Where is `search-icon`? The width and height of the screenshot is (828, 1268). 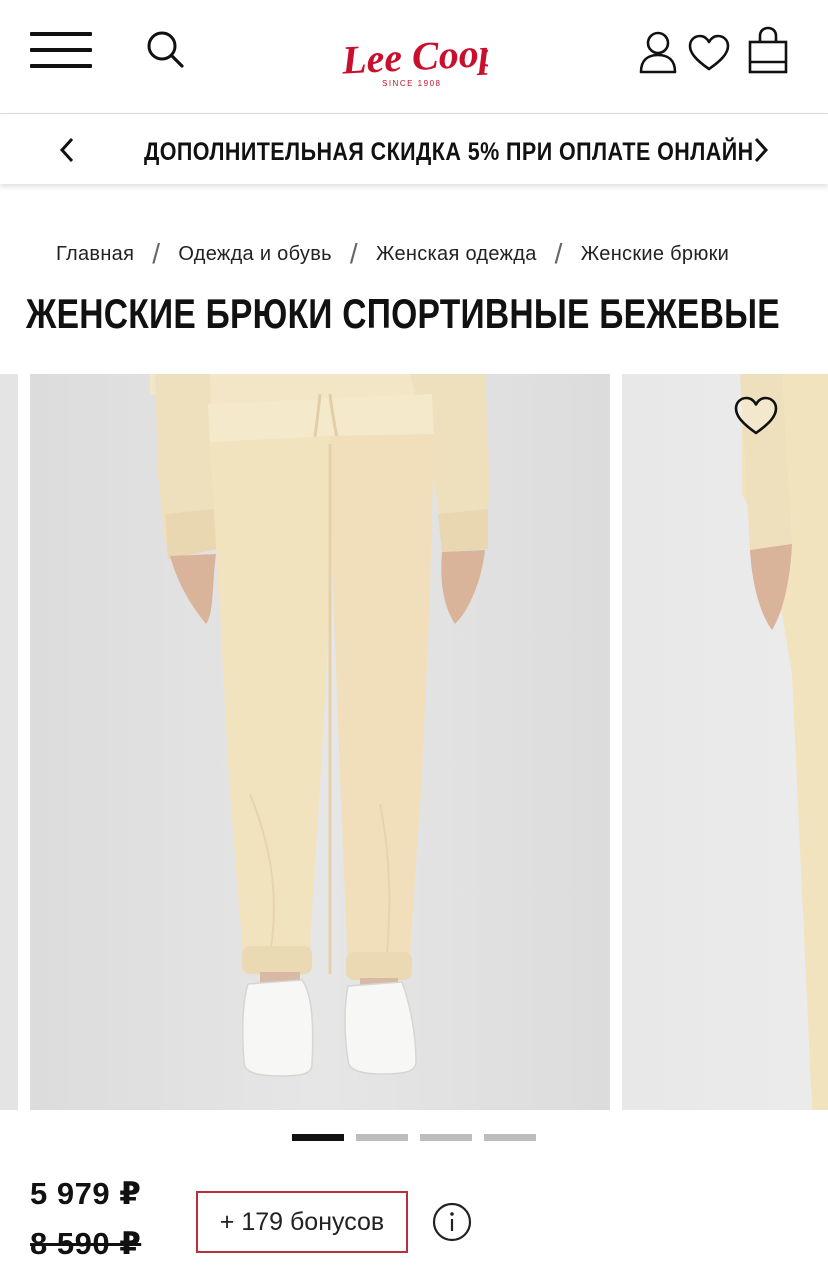 search-icon is located at coordinates (166, 50).